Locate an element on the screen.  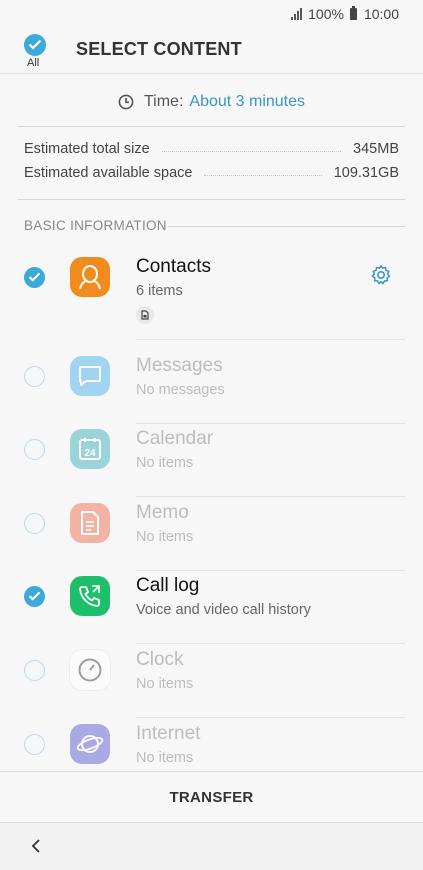
settings-gear-icon is located at coordinates (381, 275).